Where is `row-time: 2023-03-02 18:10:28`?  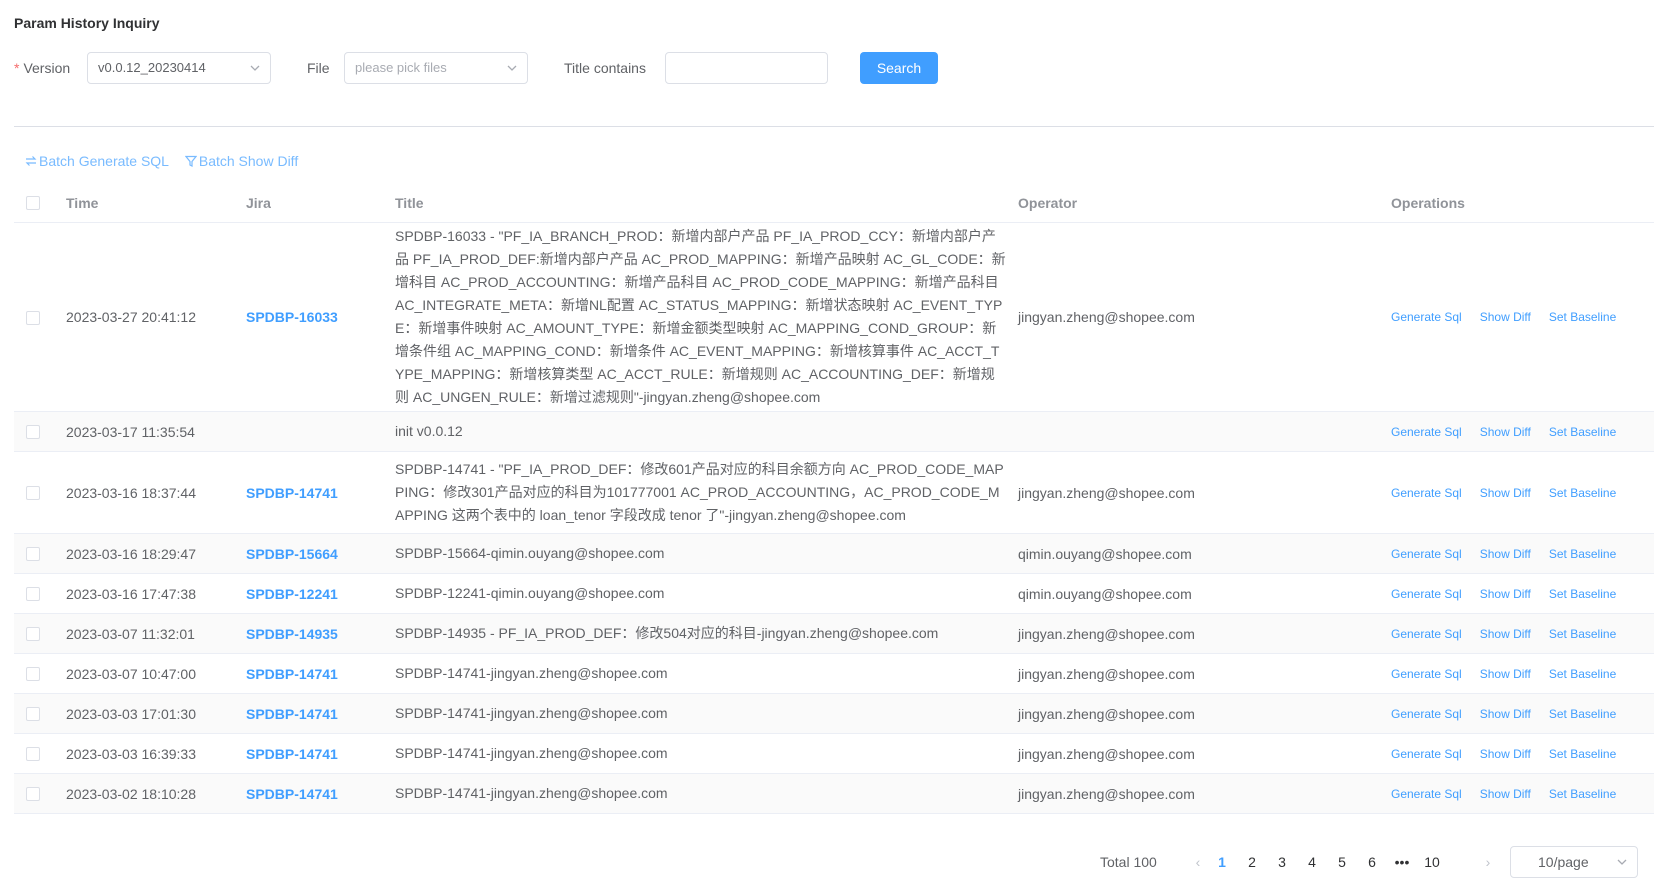 row-time: 2023-03-02 18:10:28 is located at coordinates (131, 793).